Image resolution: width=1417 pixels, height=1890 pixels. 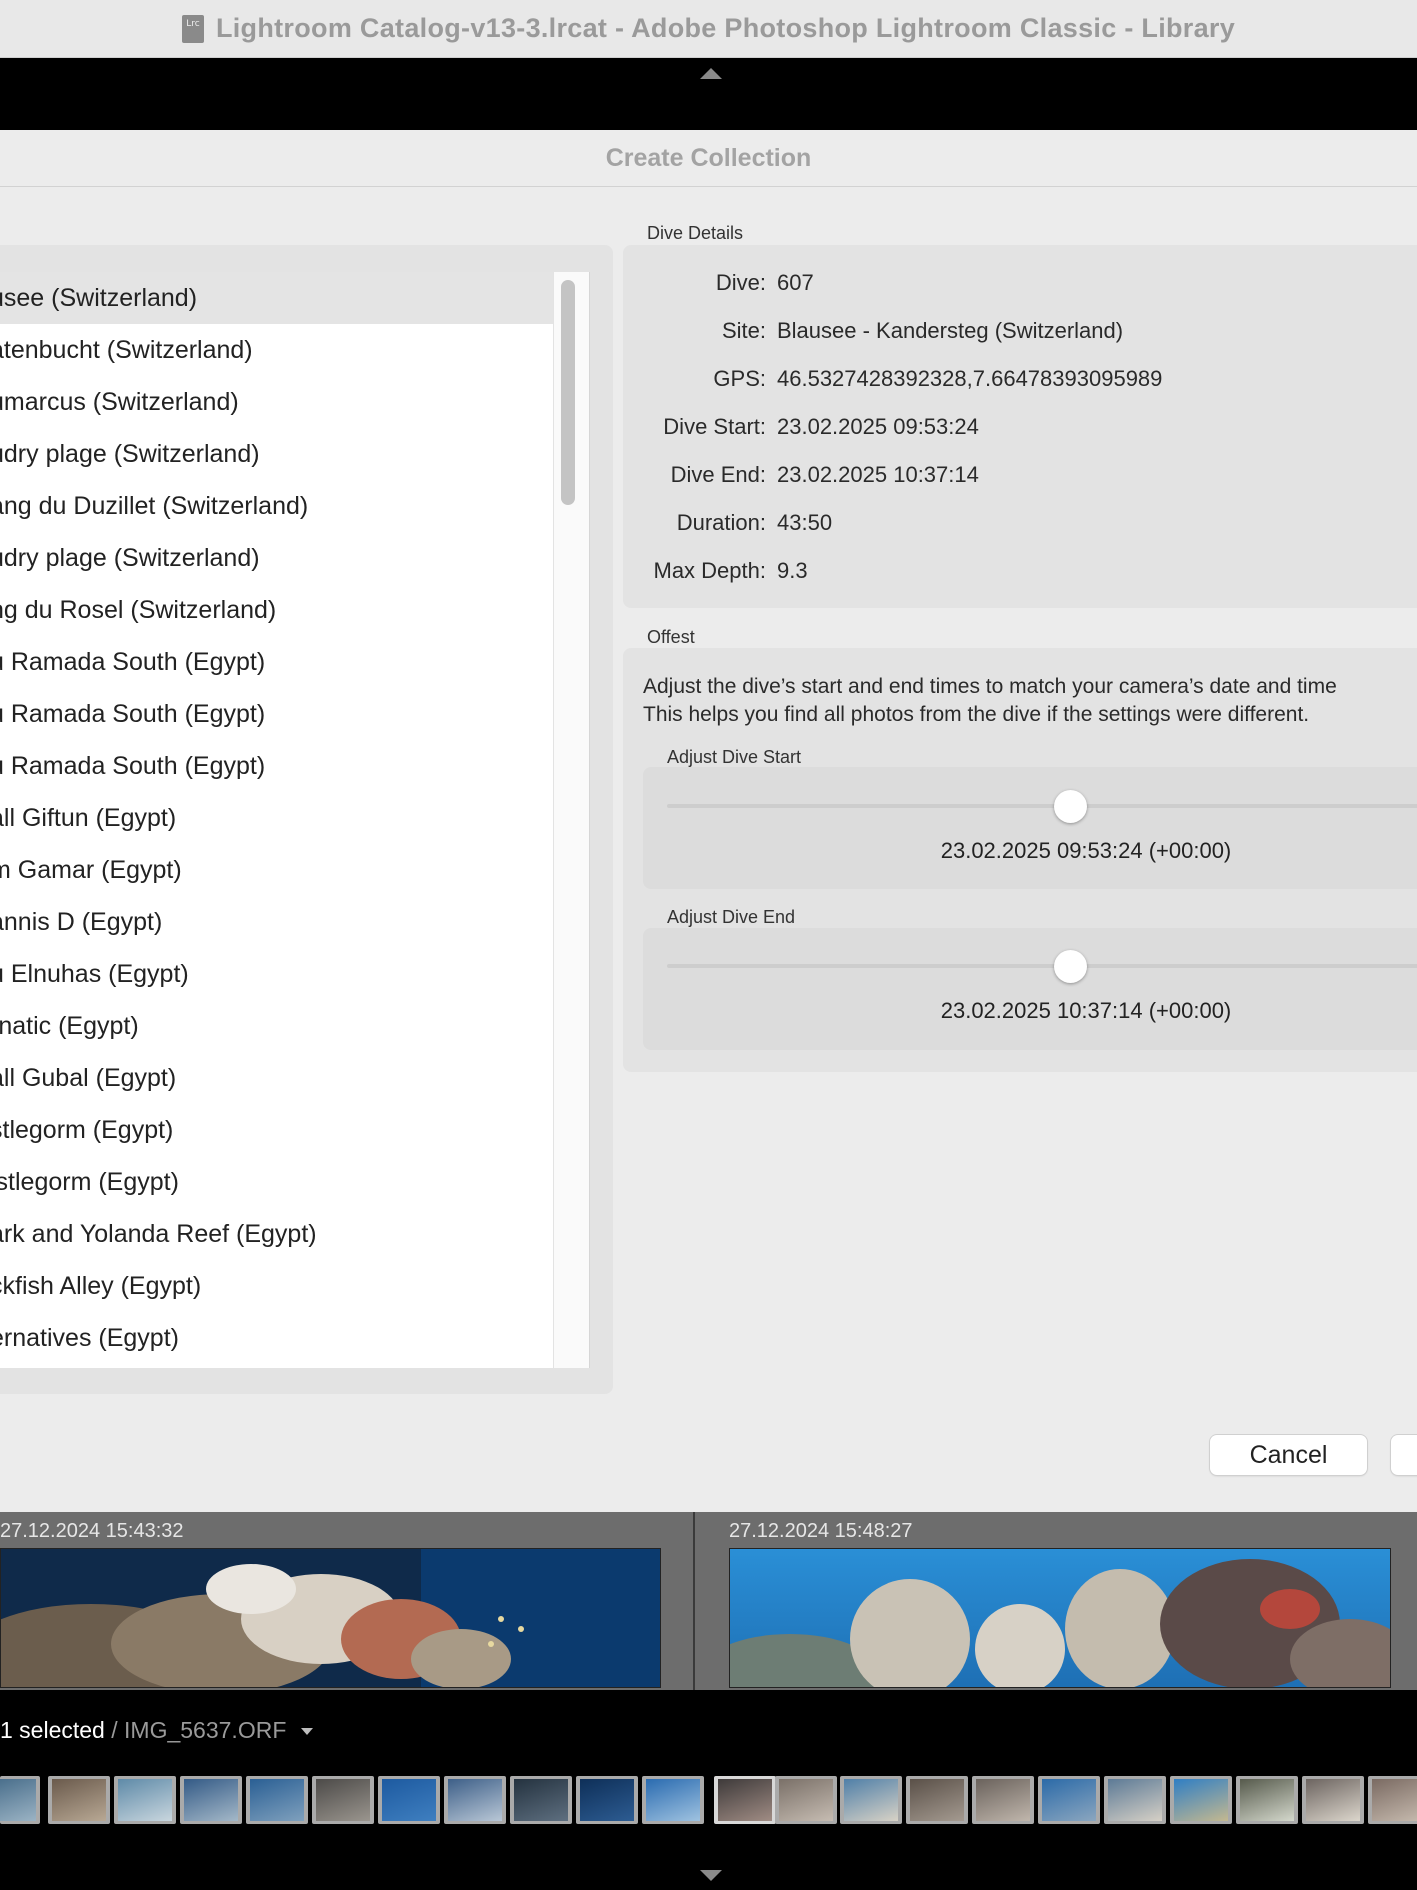 What do you see at coordinates (87, 1129) in the screenshot?
I see `site-name: stlegorm (Egypt)` at bounding box center [87, 1129].